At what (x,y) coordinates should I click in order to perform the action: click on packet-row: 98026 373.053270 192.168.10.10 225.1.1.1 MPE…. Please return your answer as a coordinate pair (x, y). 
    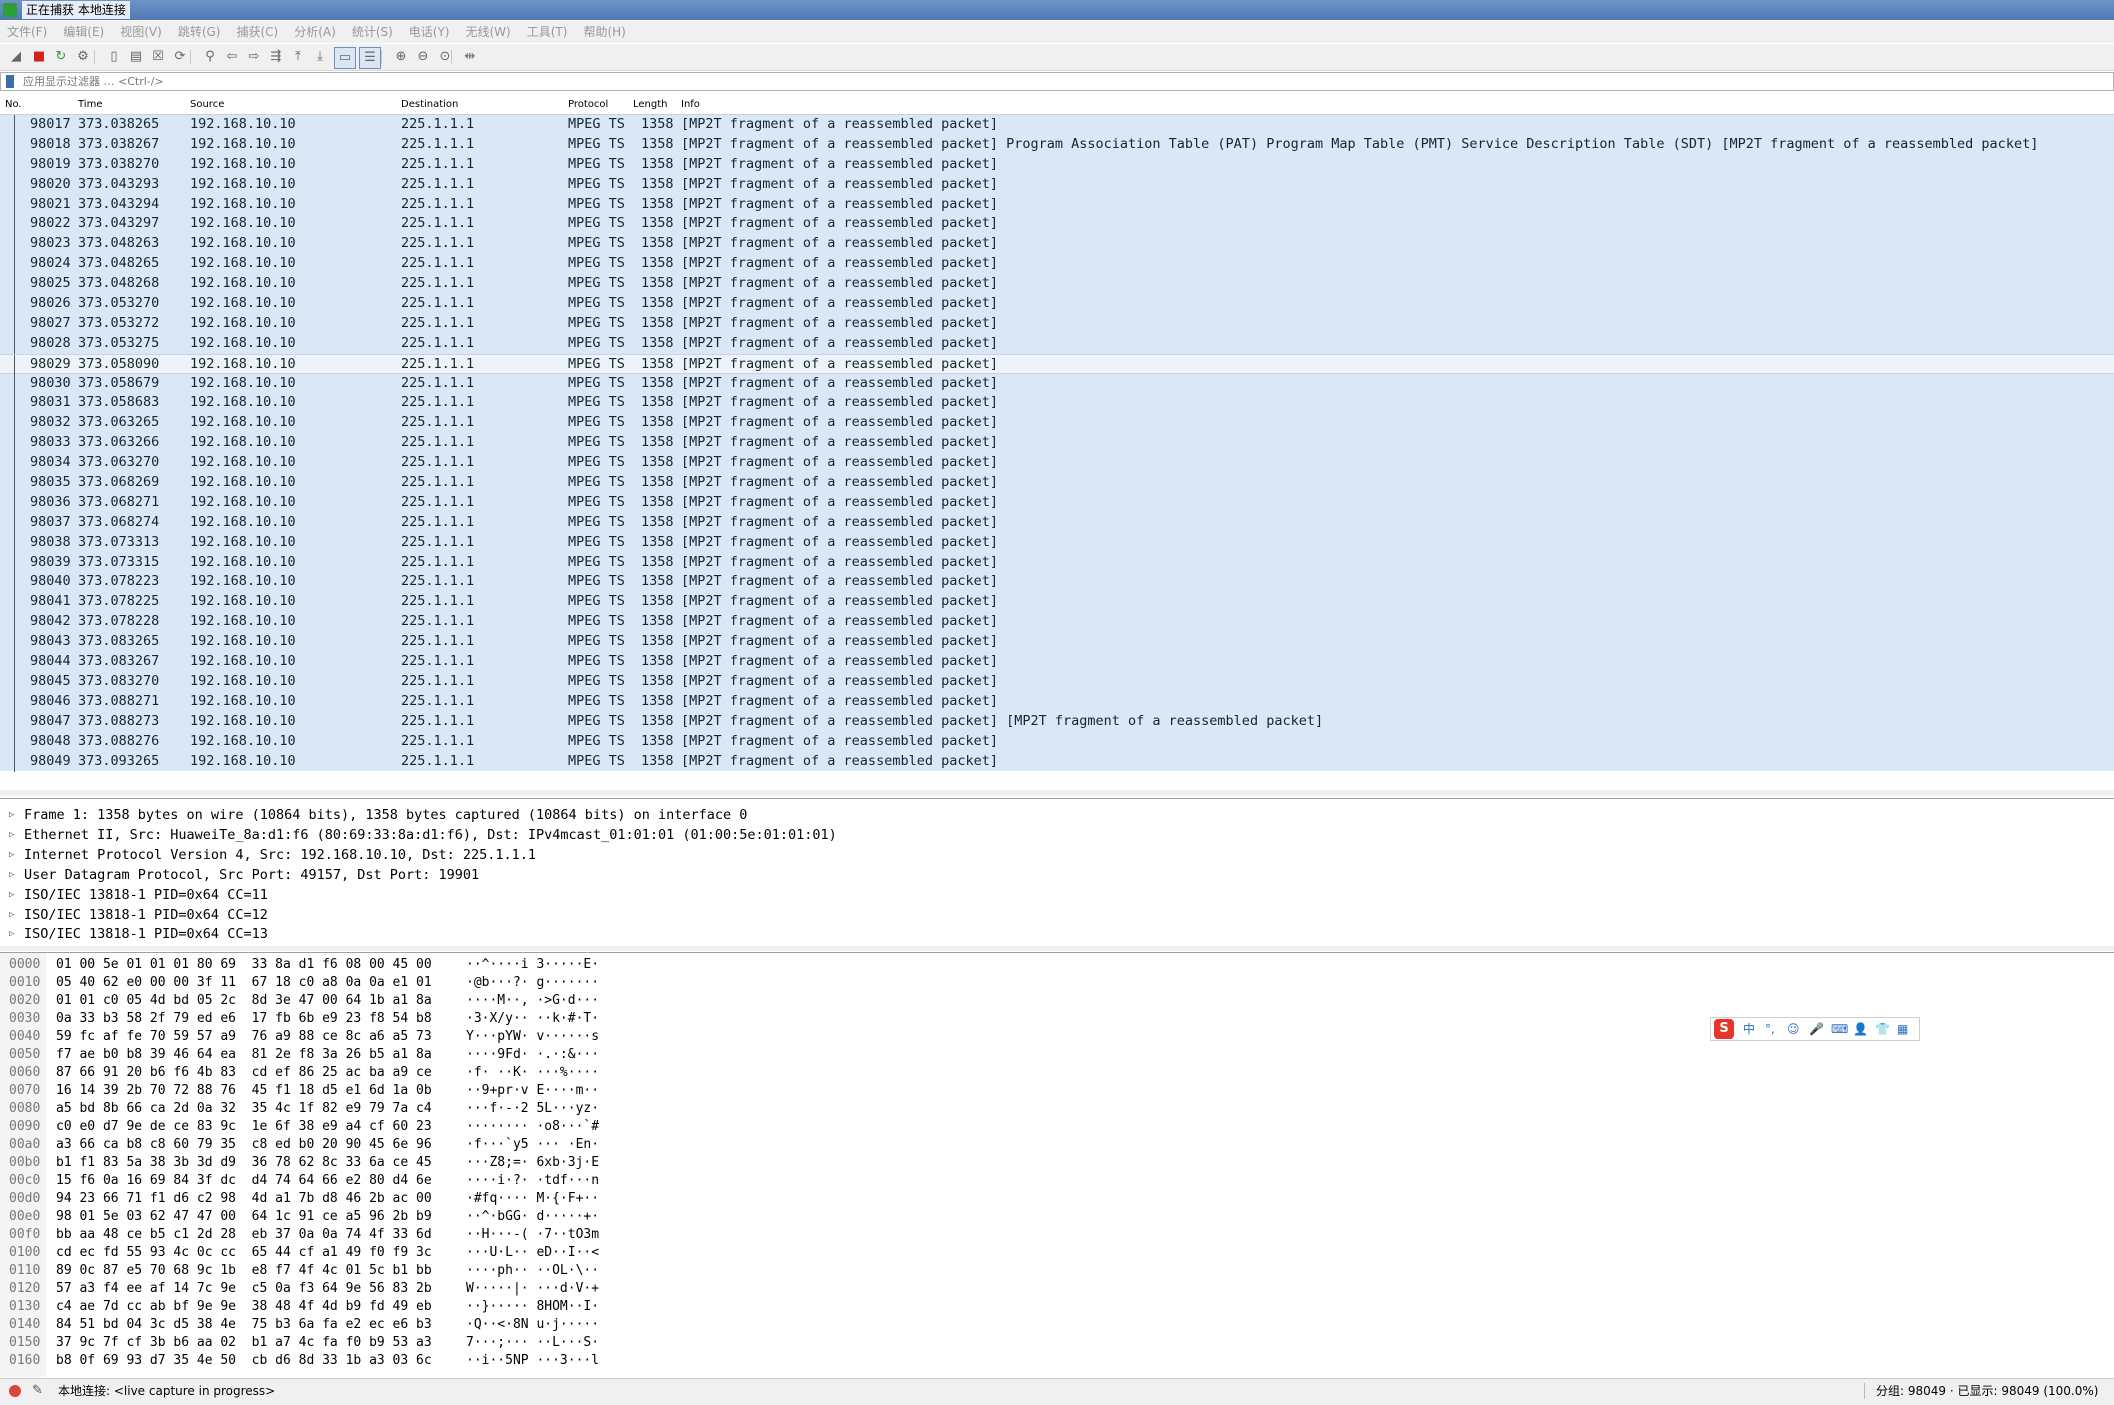
    Looking at the image, I should click on (1057, 304).